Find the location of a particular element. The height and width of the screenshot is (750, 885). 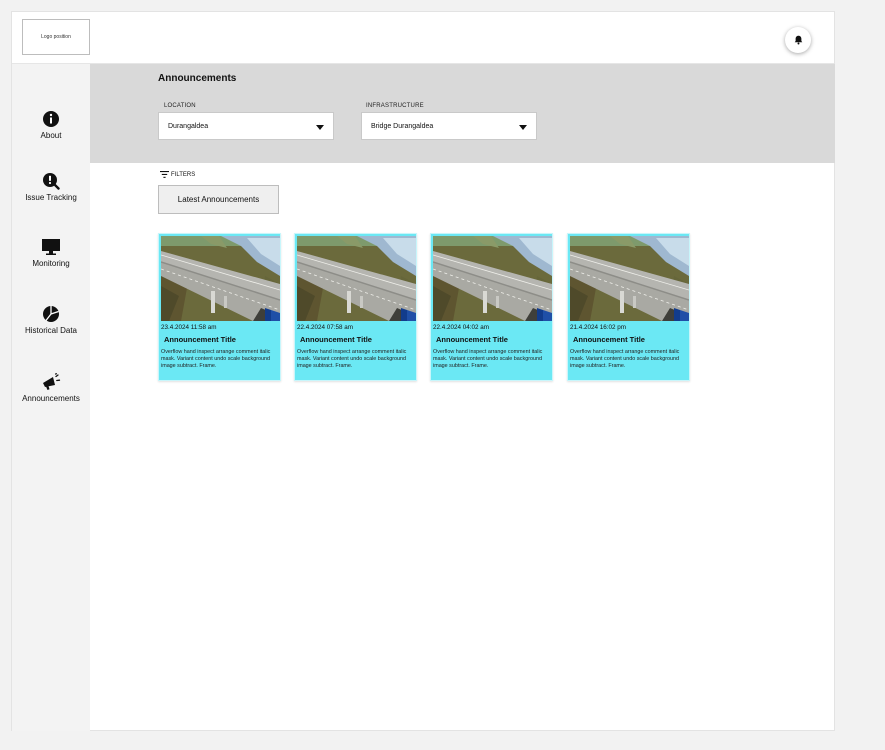

sidebar-item-label: Issue Tracking is located at coordinates (51, 197).